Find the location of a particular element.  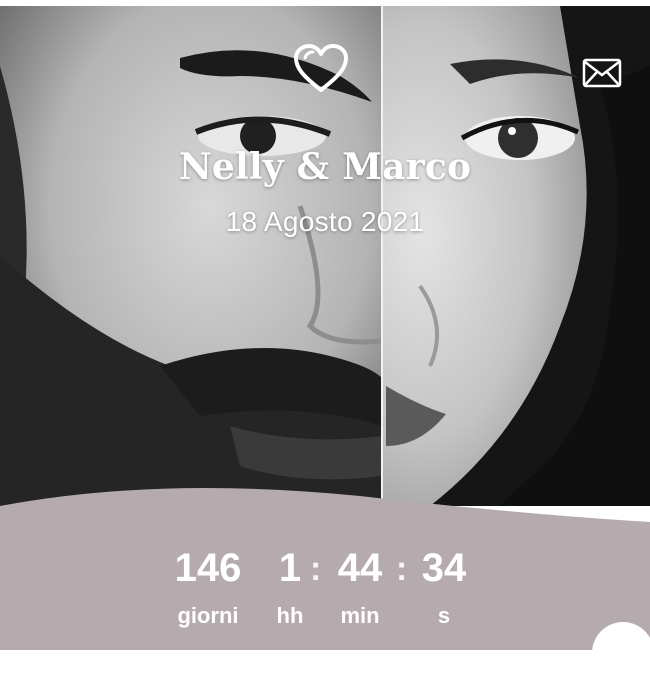

countdown-hours-value: 1 is located at coordinates (290, 568).